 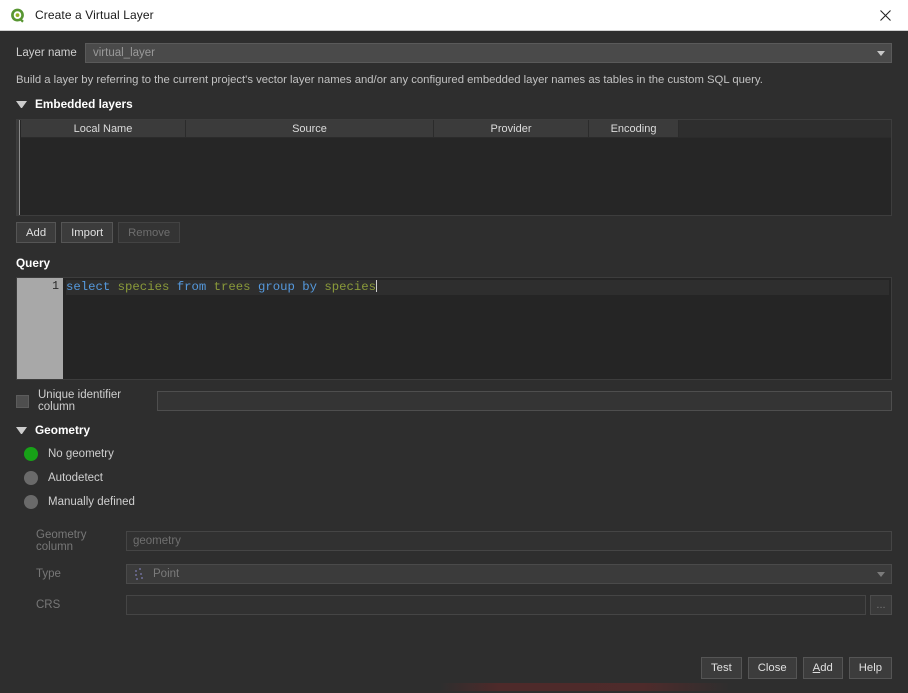 What do you see at coordinates (75, 478) in the screenshot?
I see `radio-label-autodetect: Autodetect` at bounding box center [75, 478].